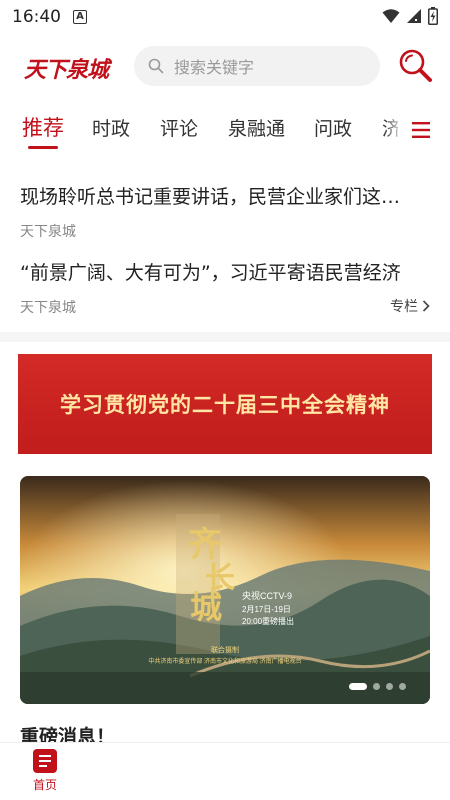 Image resolution: width=450 pixels, height=800 pixels. I want to click on tab-quanrongtong: 泉融通, so click(256, 127).